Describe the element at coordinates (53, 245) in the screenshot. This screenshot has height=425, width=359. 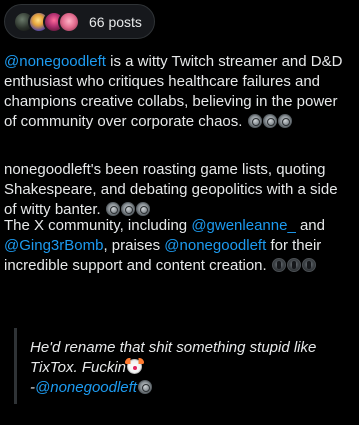
I see `mention-link: @Ging3rBomb` at that location.